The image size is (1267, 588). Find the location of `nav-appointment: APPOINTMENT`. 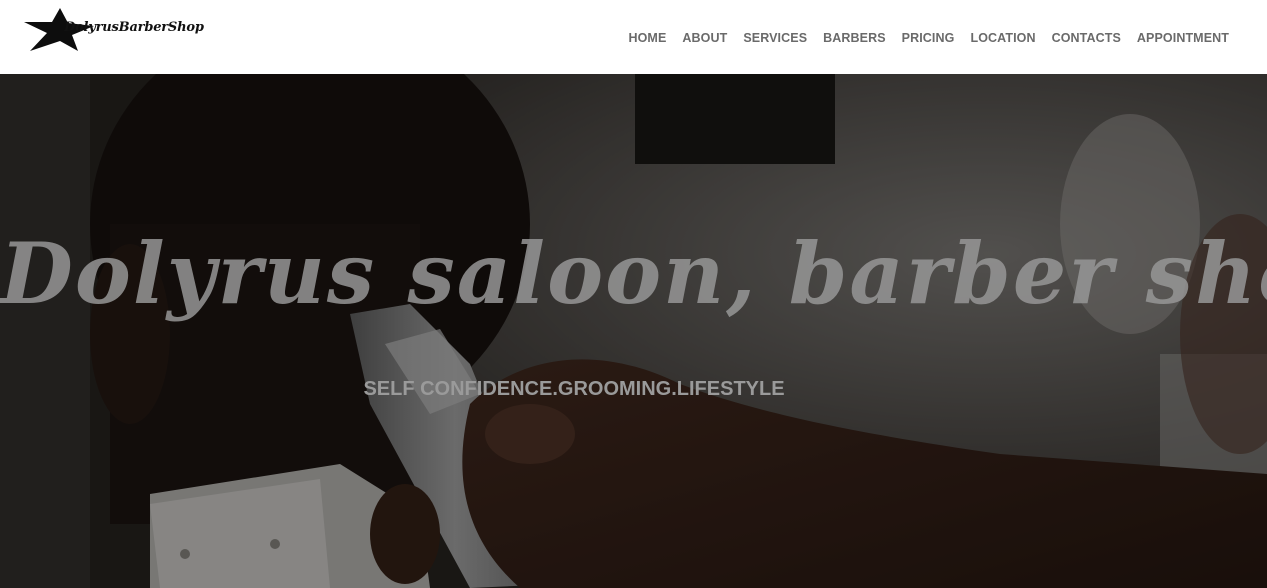

nav-appointment: APPOINTMENT is located at coordinates (1183, 38).